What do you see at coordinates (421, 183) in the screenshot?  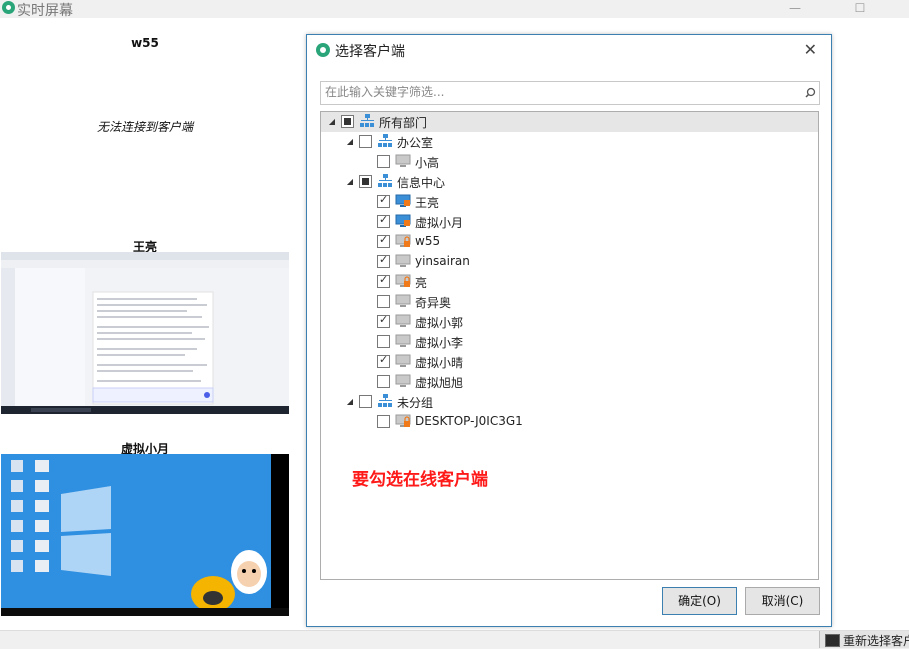 I see `tree-node-label: 信息中心` at bounding box center [421, 183].